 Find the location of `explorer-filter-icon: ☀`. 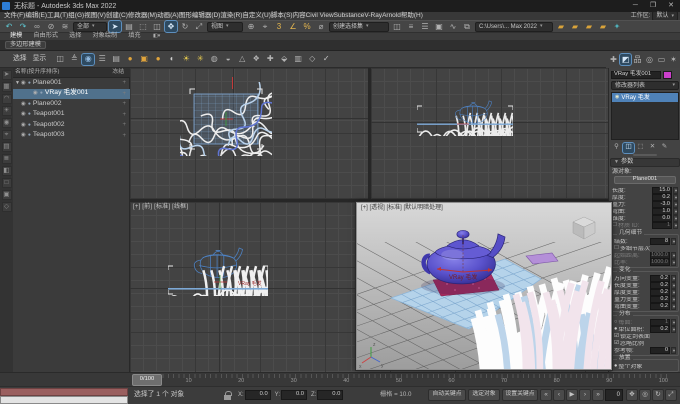

explorer-filter-icon: ☀ is located at coordinates (6, 111).